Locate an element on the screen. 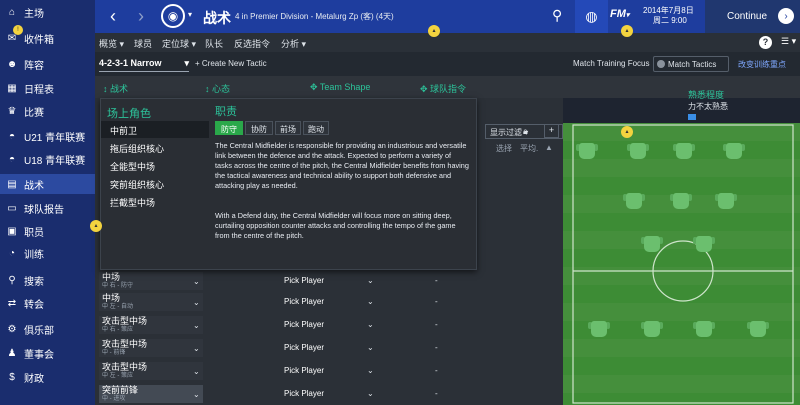  sidebar-item-transfers: ⇄ 转会 is located at coordinates (47, 303).